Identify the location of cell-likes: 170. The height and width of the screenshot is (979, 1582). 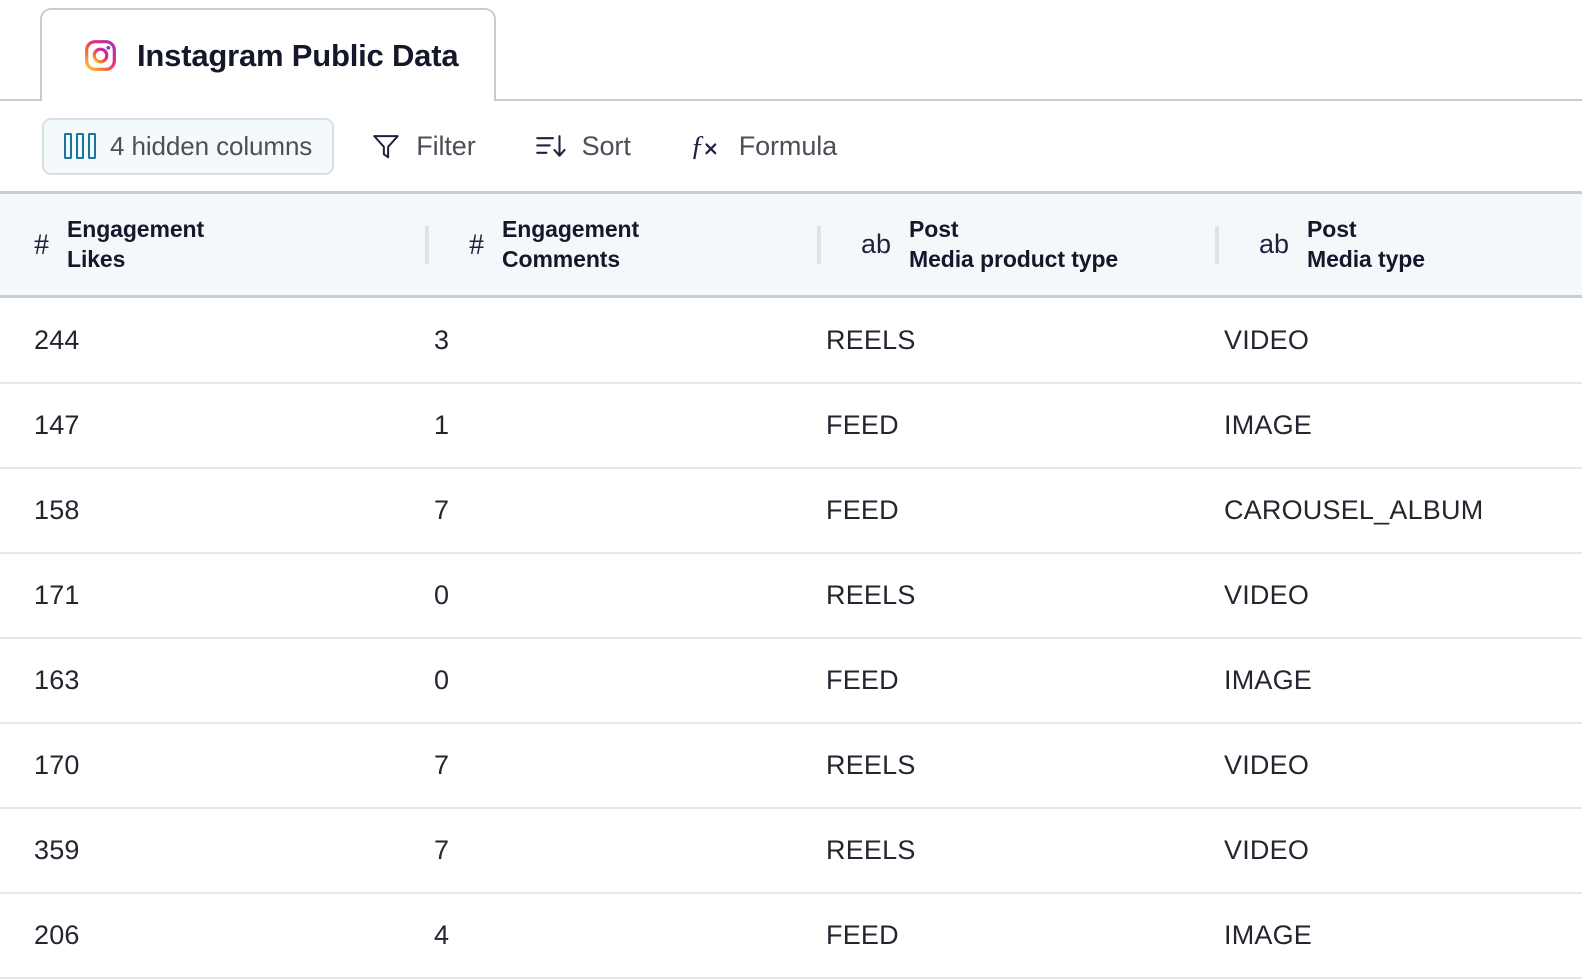
(200, 766).